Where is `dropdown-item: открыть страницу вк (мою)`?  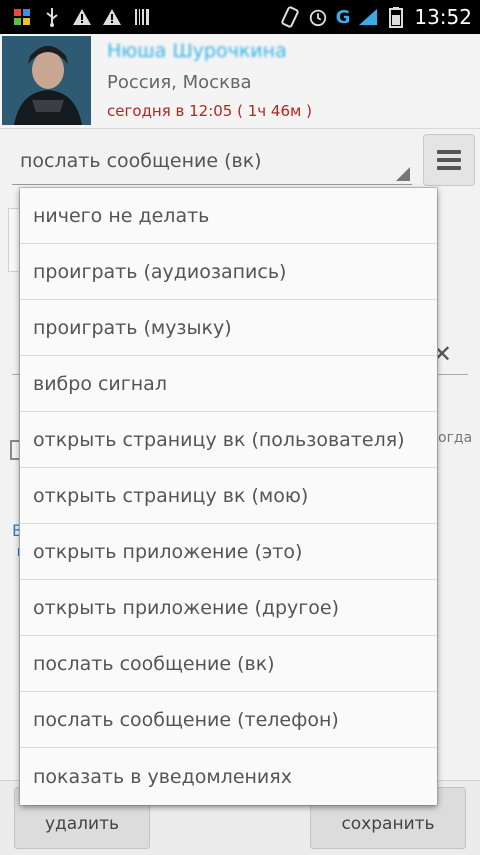
dropdown-item: открыть страницу вк (мою) is located at coordinates (228, 496).